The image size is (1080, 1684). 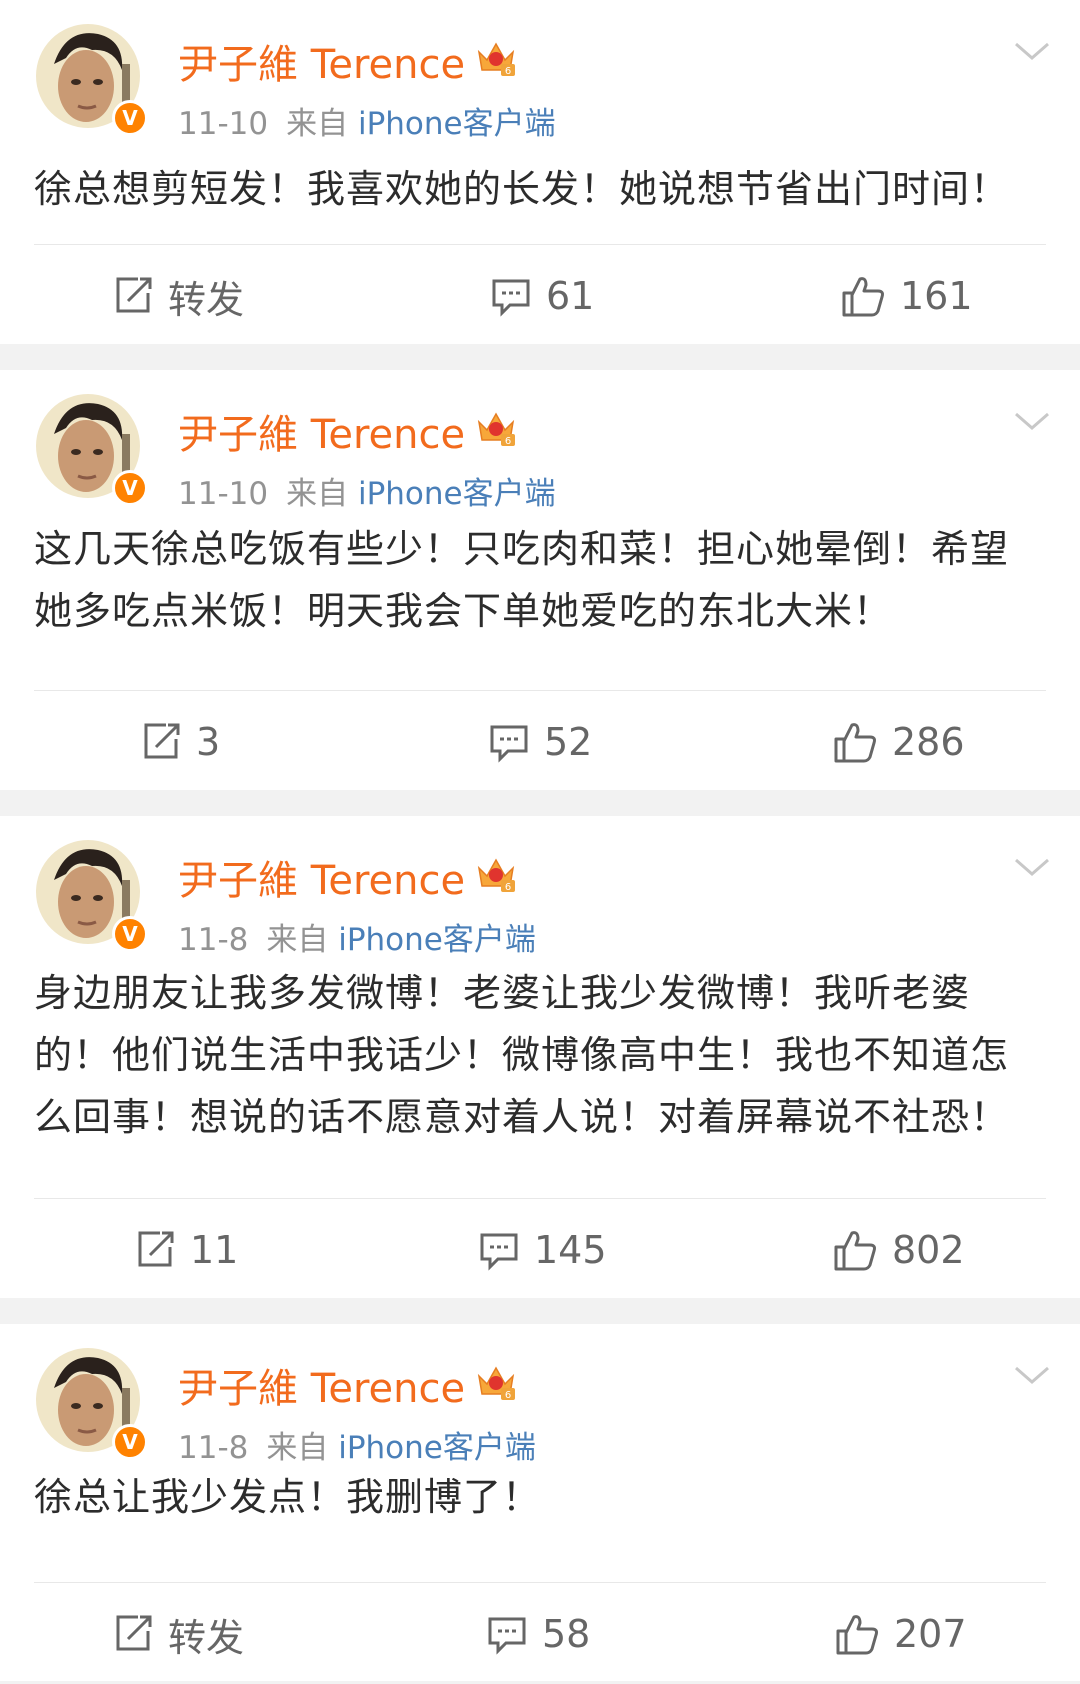 I want to click on action-bar: 转发 58 207, so click(x=540, y=1634).